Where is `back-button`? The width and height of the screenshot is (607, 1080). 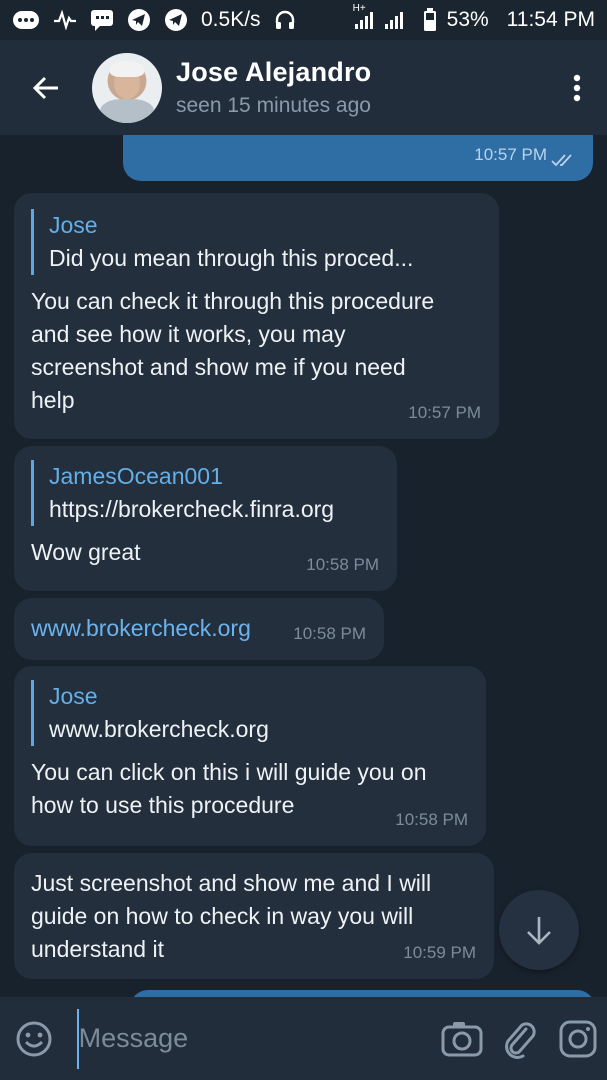 back-button is located at coordinates (46, 87).